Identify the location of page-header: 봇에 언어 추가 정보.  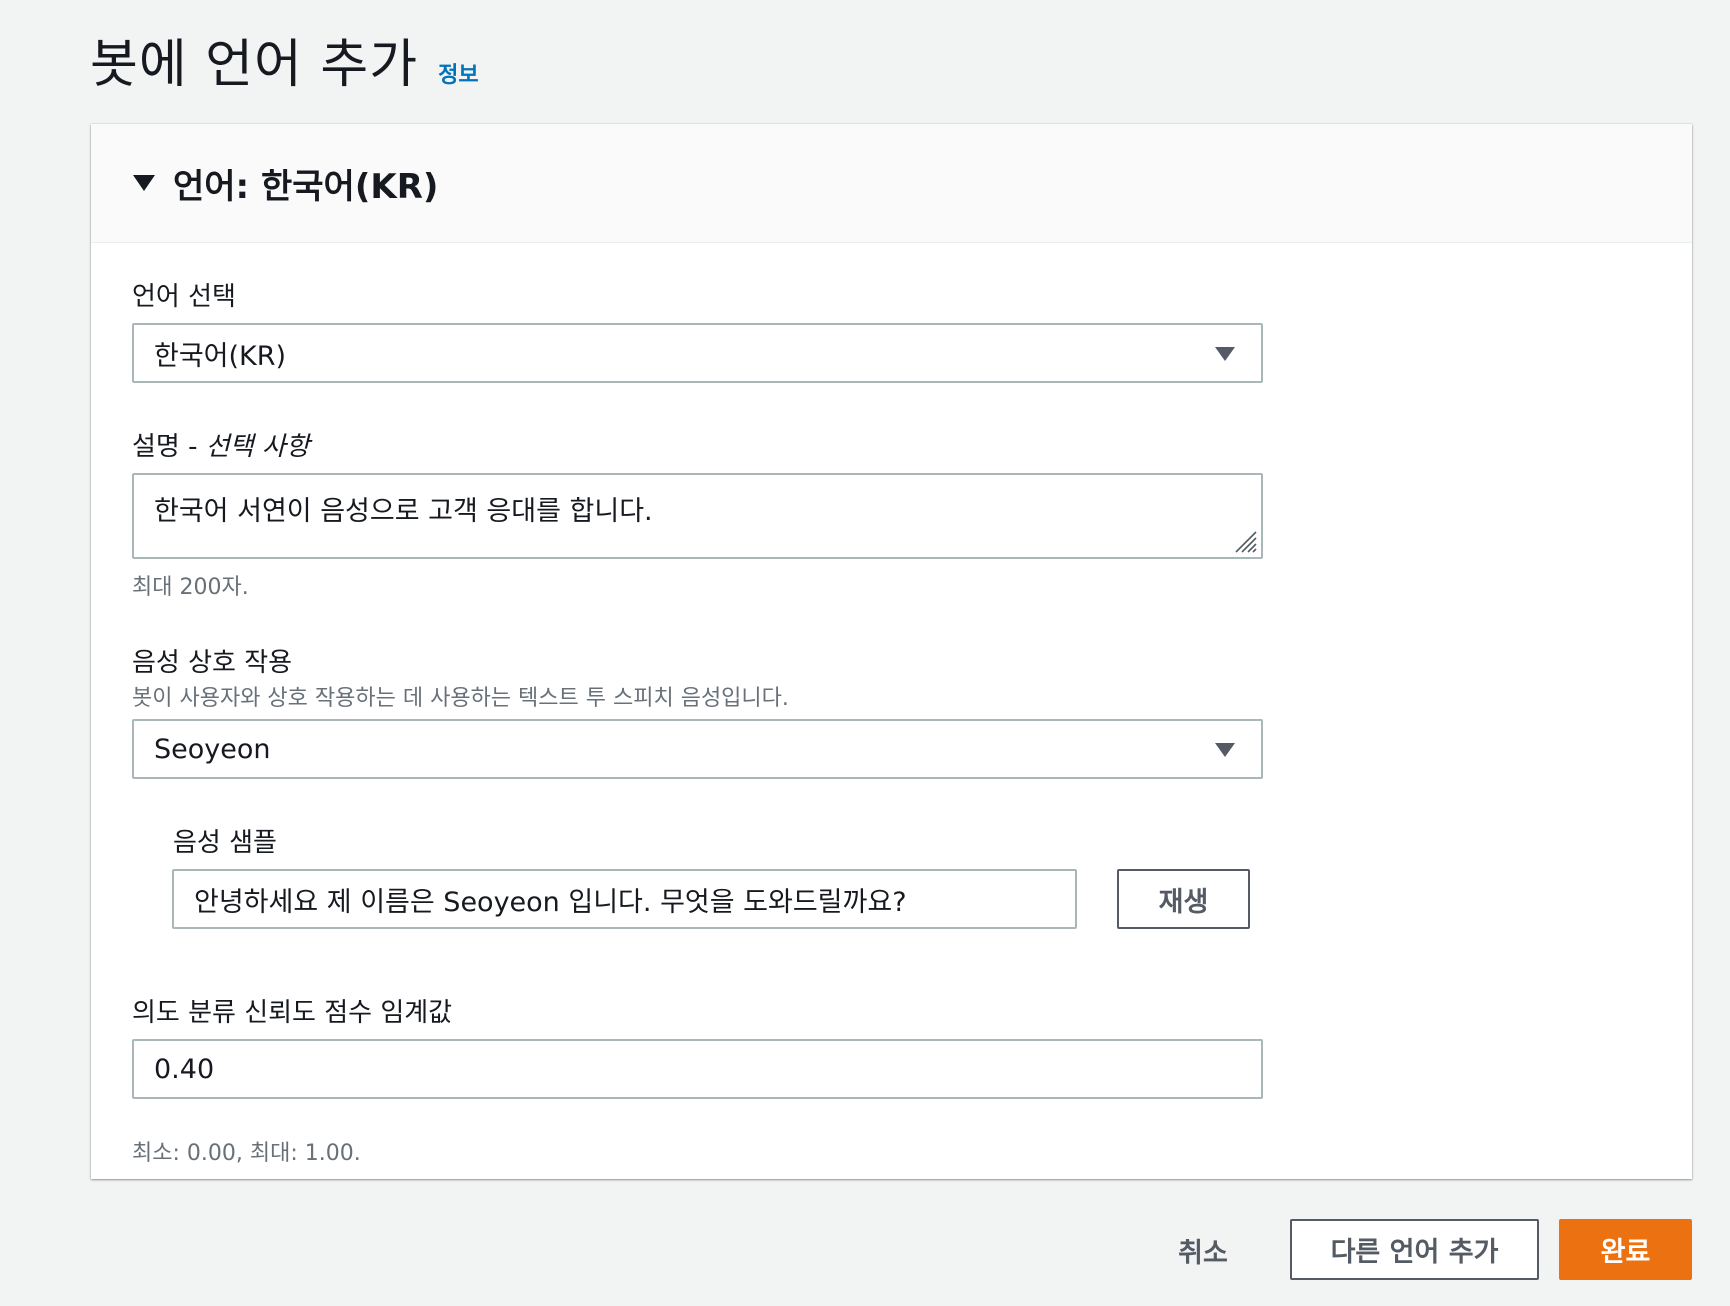
(284, 59).